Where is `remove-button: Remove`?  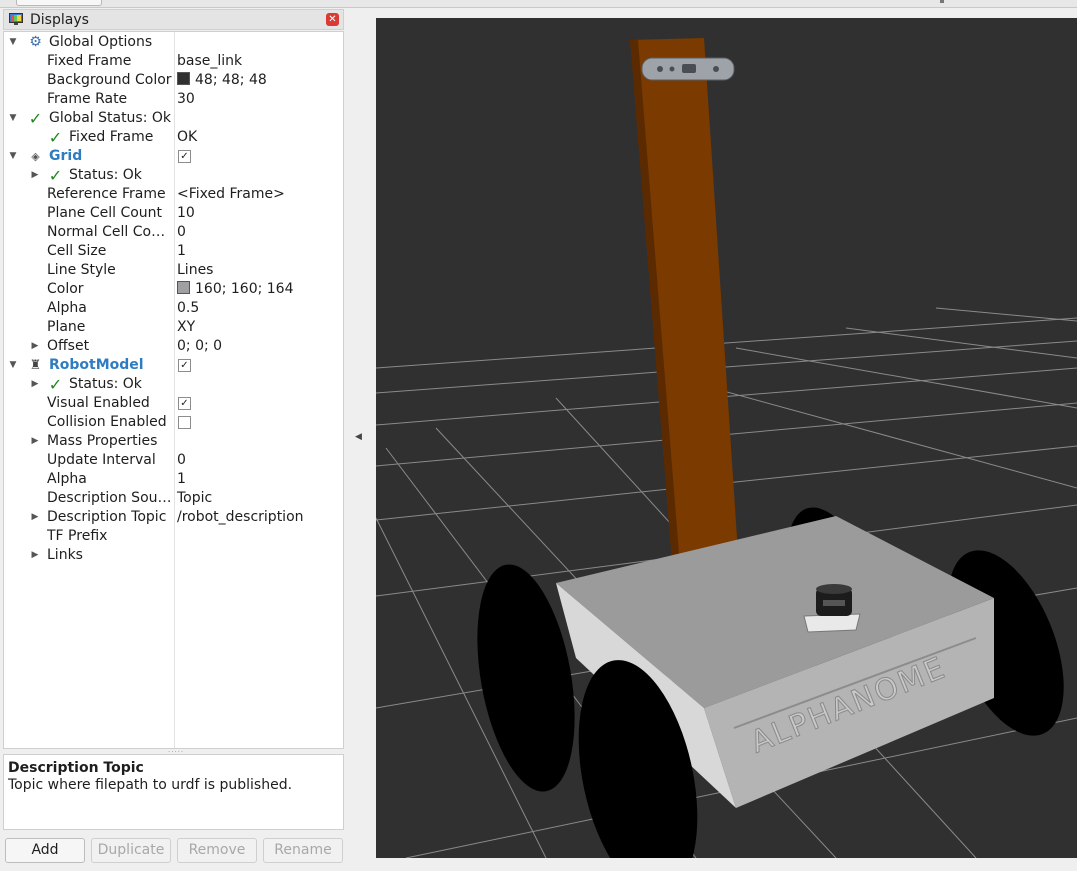
remove-button: Remove is located at coordinates (217, 850).